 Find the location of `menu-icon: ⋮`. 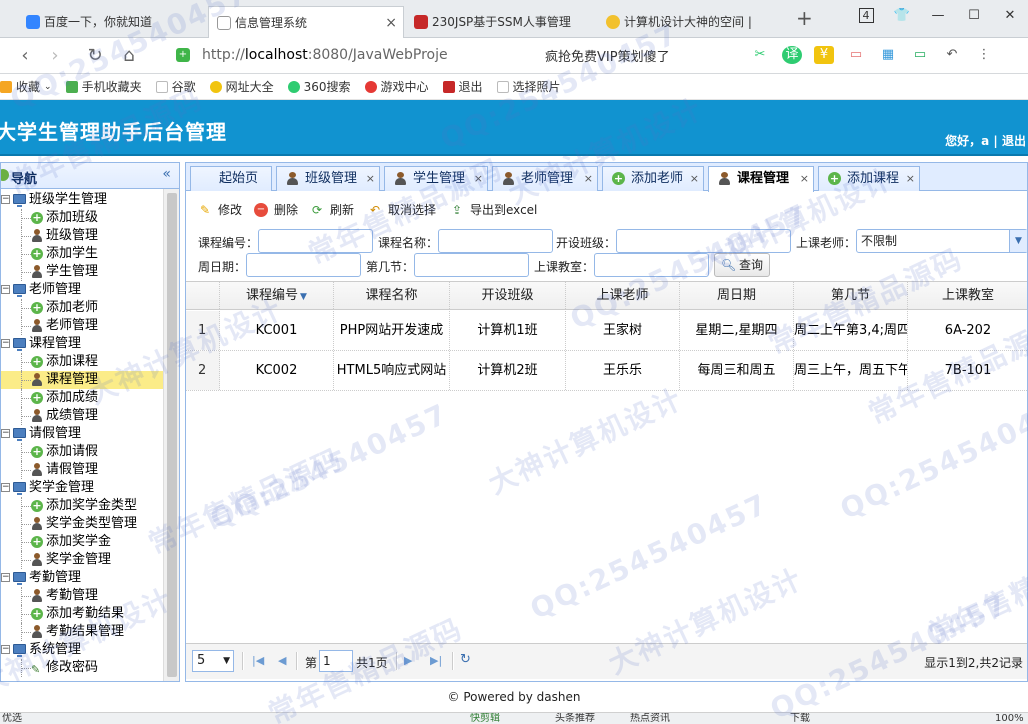

menu-icon: ⋮ is located at coordinates (984, 55).